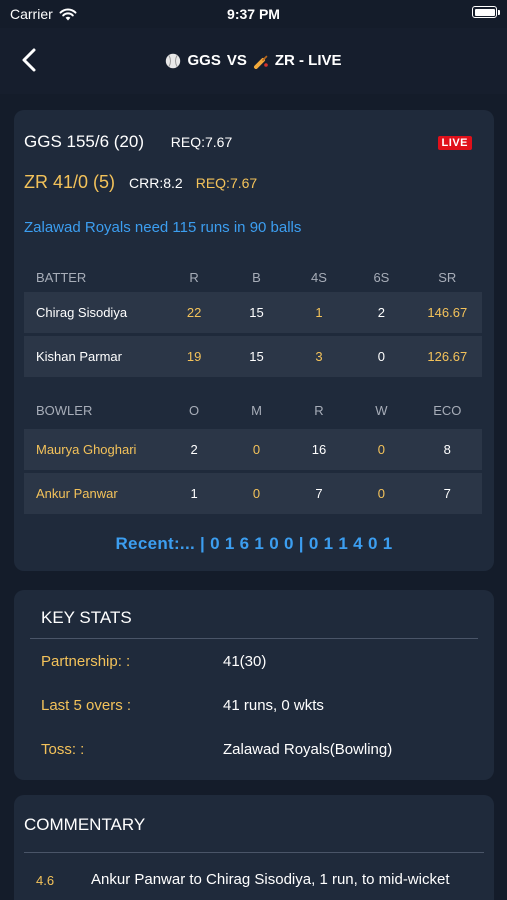 The height and width of the screenshot is (900, 507). What do you see at coordinates (86, 449) in the screenshot?
I see `bowler-name: Maurya Ghoghari` at bounding box center [86, 449].